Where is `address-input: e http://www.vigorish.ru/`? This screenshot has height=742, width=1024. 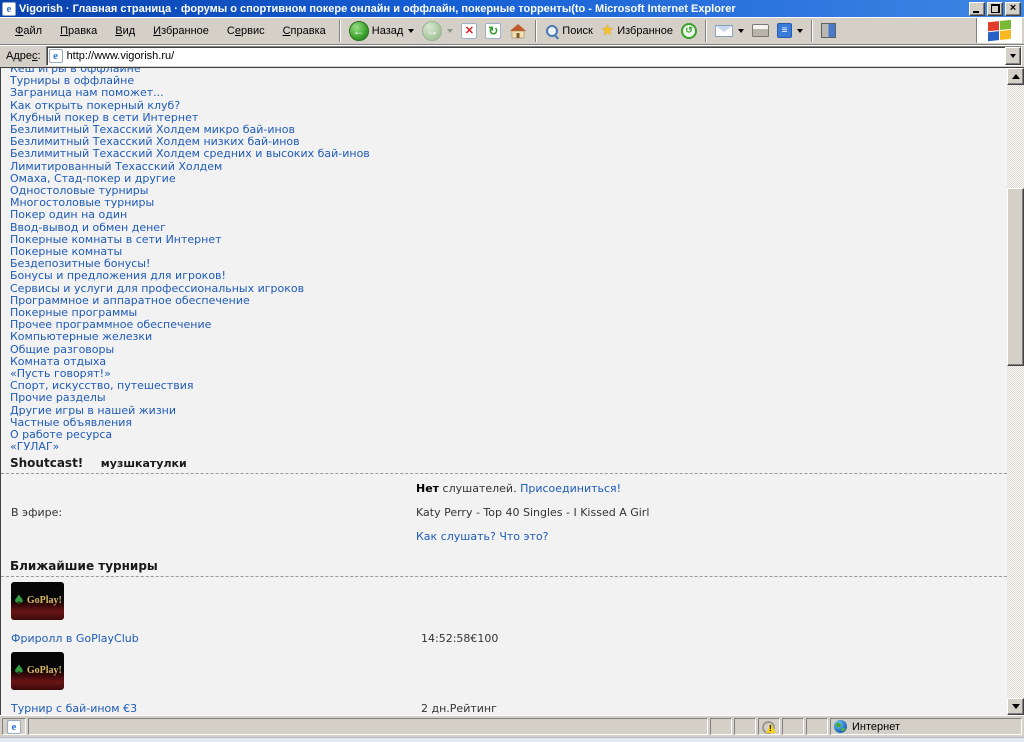 address-input: e http://www.vigorish.ru/ is located at coordinates (533, 56).